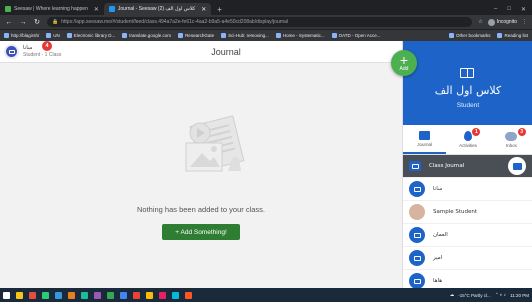 The width and height of the screenshot is (532, 302). Describe the element at coordinates (467, 235) in the screenshot. I see `list-item-student: العمان` at that location.